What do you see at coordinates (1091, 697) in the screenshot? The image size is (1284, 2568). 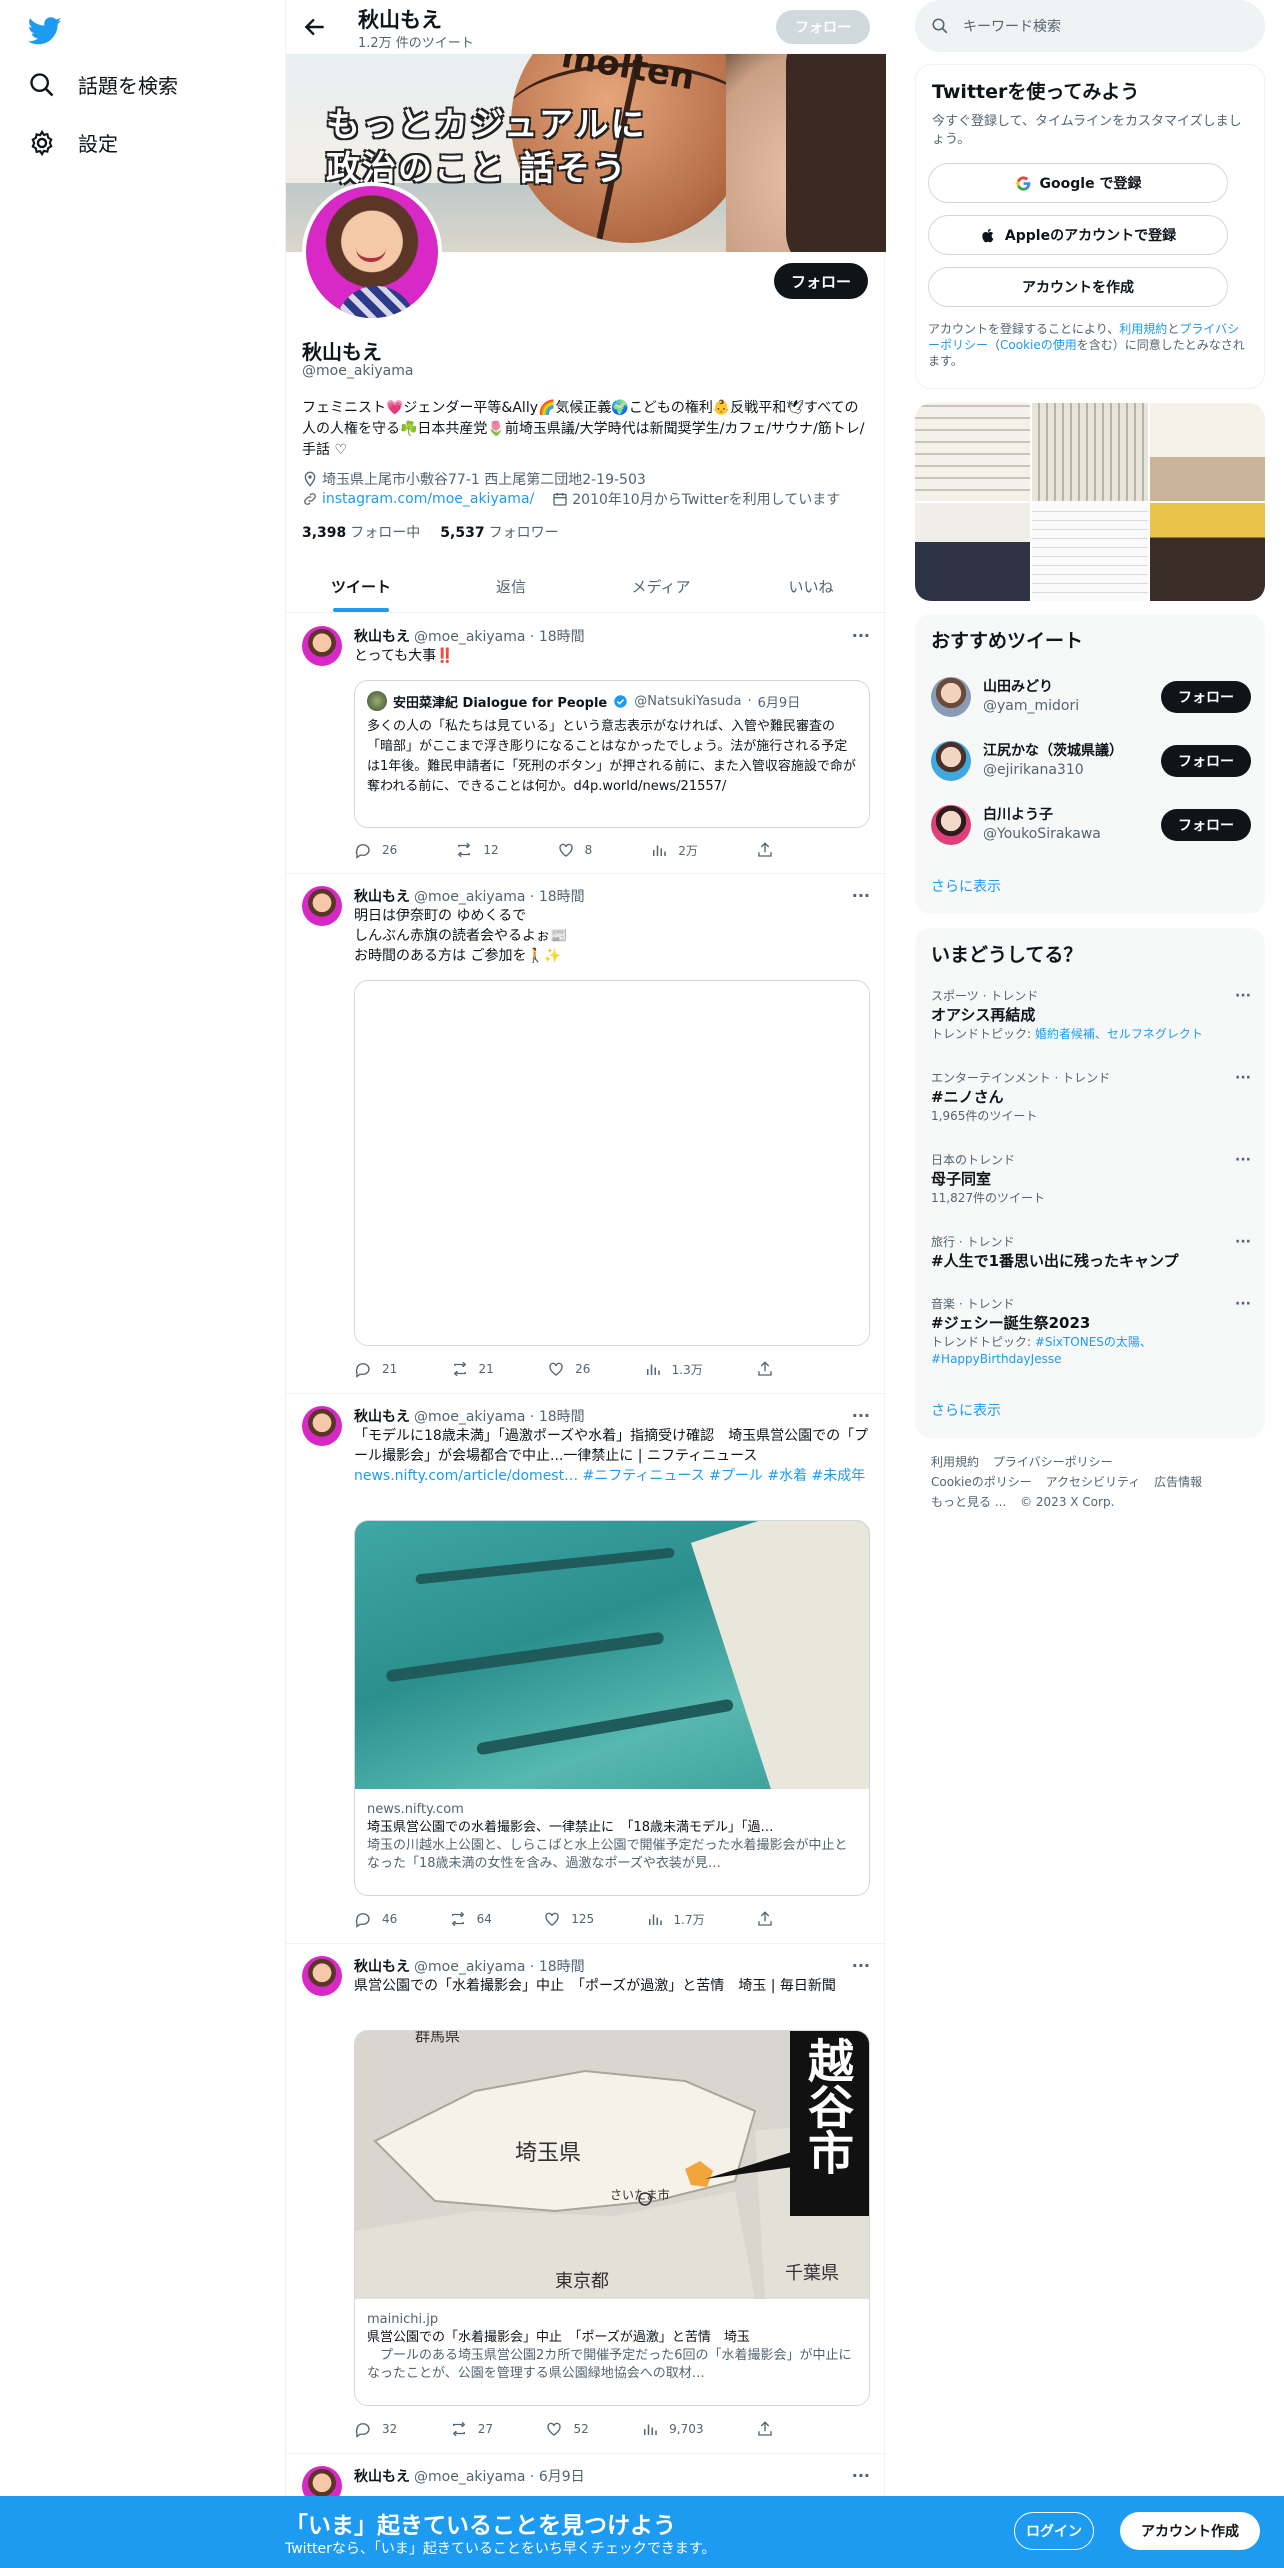 I see `recommended-user: 山田みどり @yam_midori フォロー` at bounding box center [1091, 697].